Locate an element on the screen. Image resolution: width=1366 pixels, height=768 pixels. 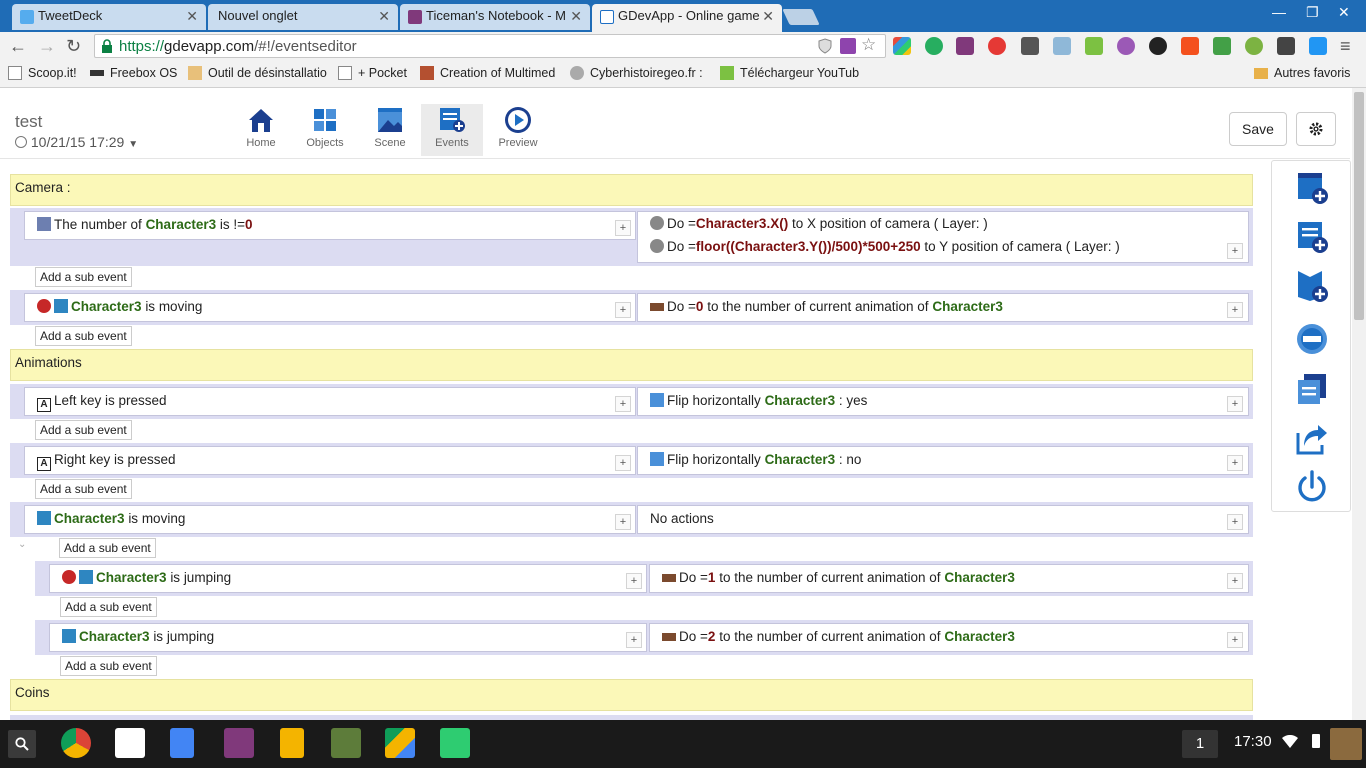
nav-preview: Preview is located at coordinates (518, 130).